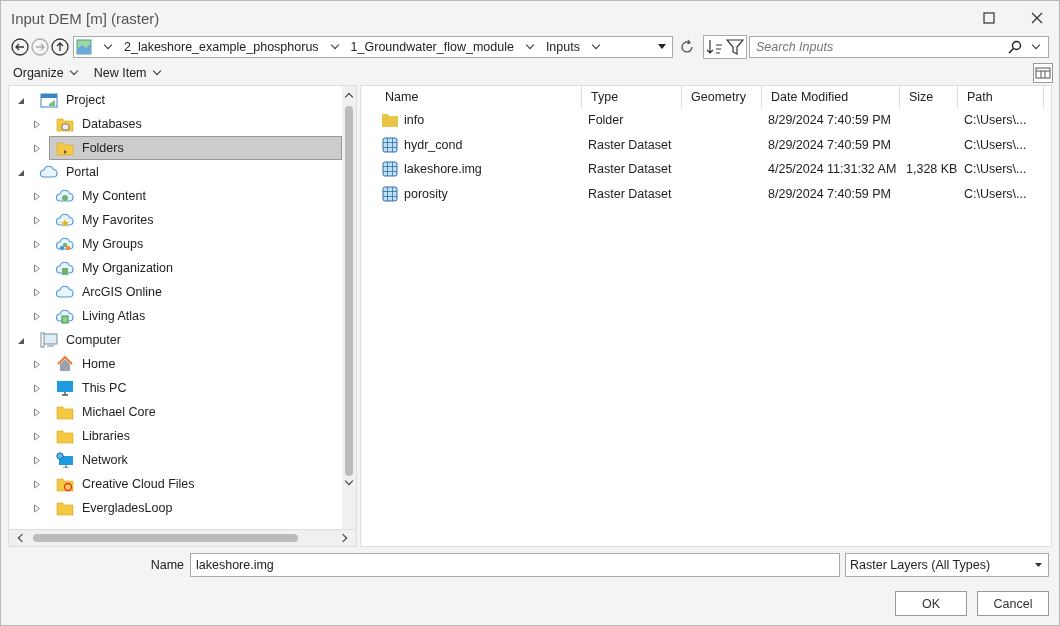 This screenshot has height=626, width=1060. Describe the element at coordinates (195, 436) in the screenshot. I see `tree-item: Libraries` at that location.